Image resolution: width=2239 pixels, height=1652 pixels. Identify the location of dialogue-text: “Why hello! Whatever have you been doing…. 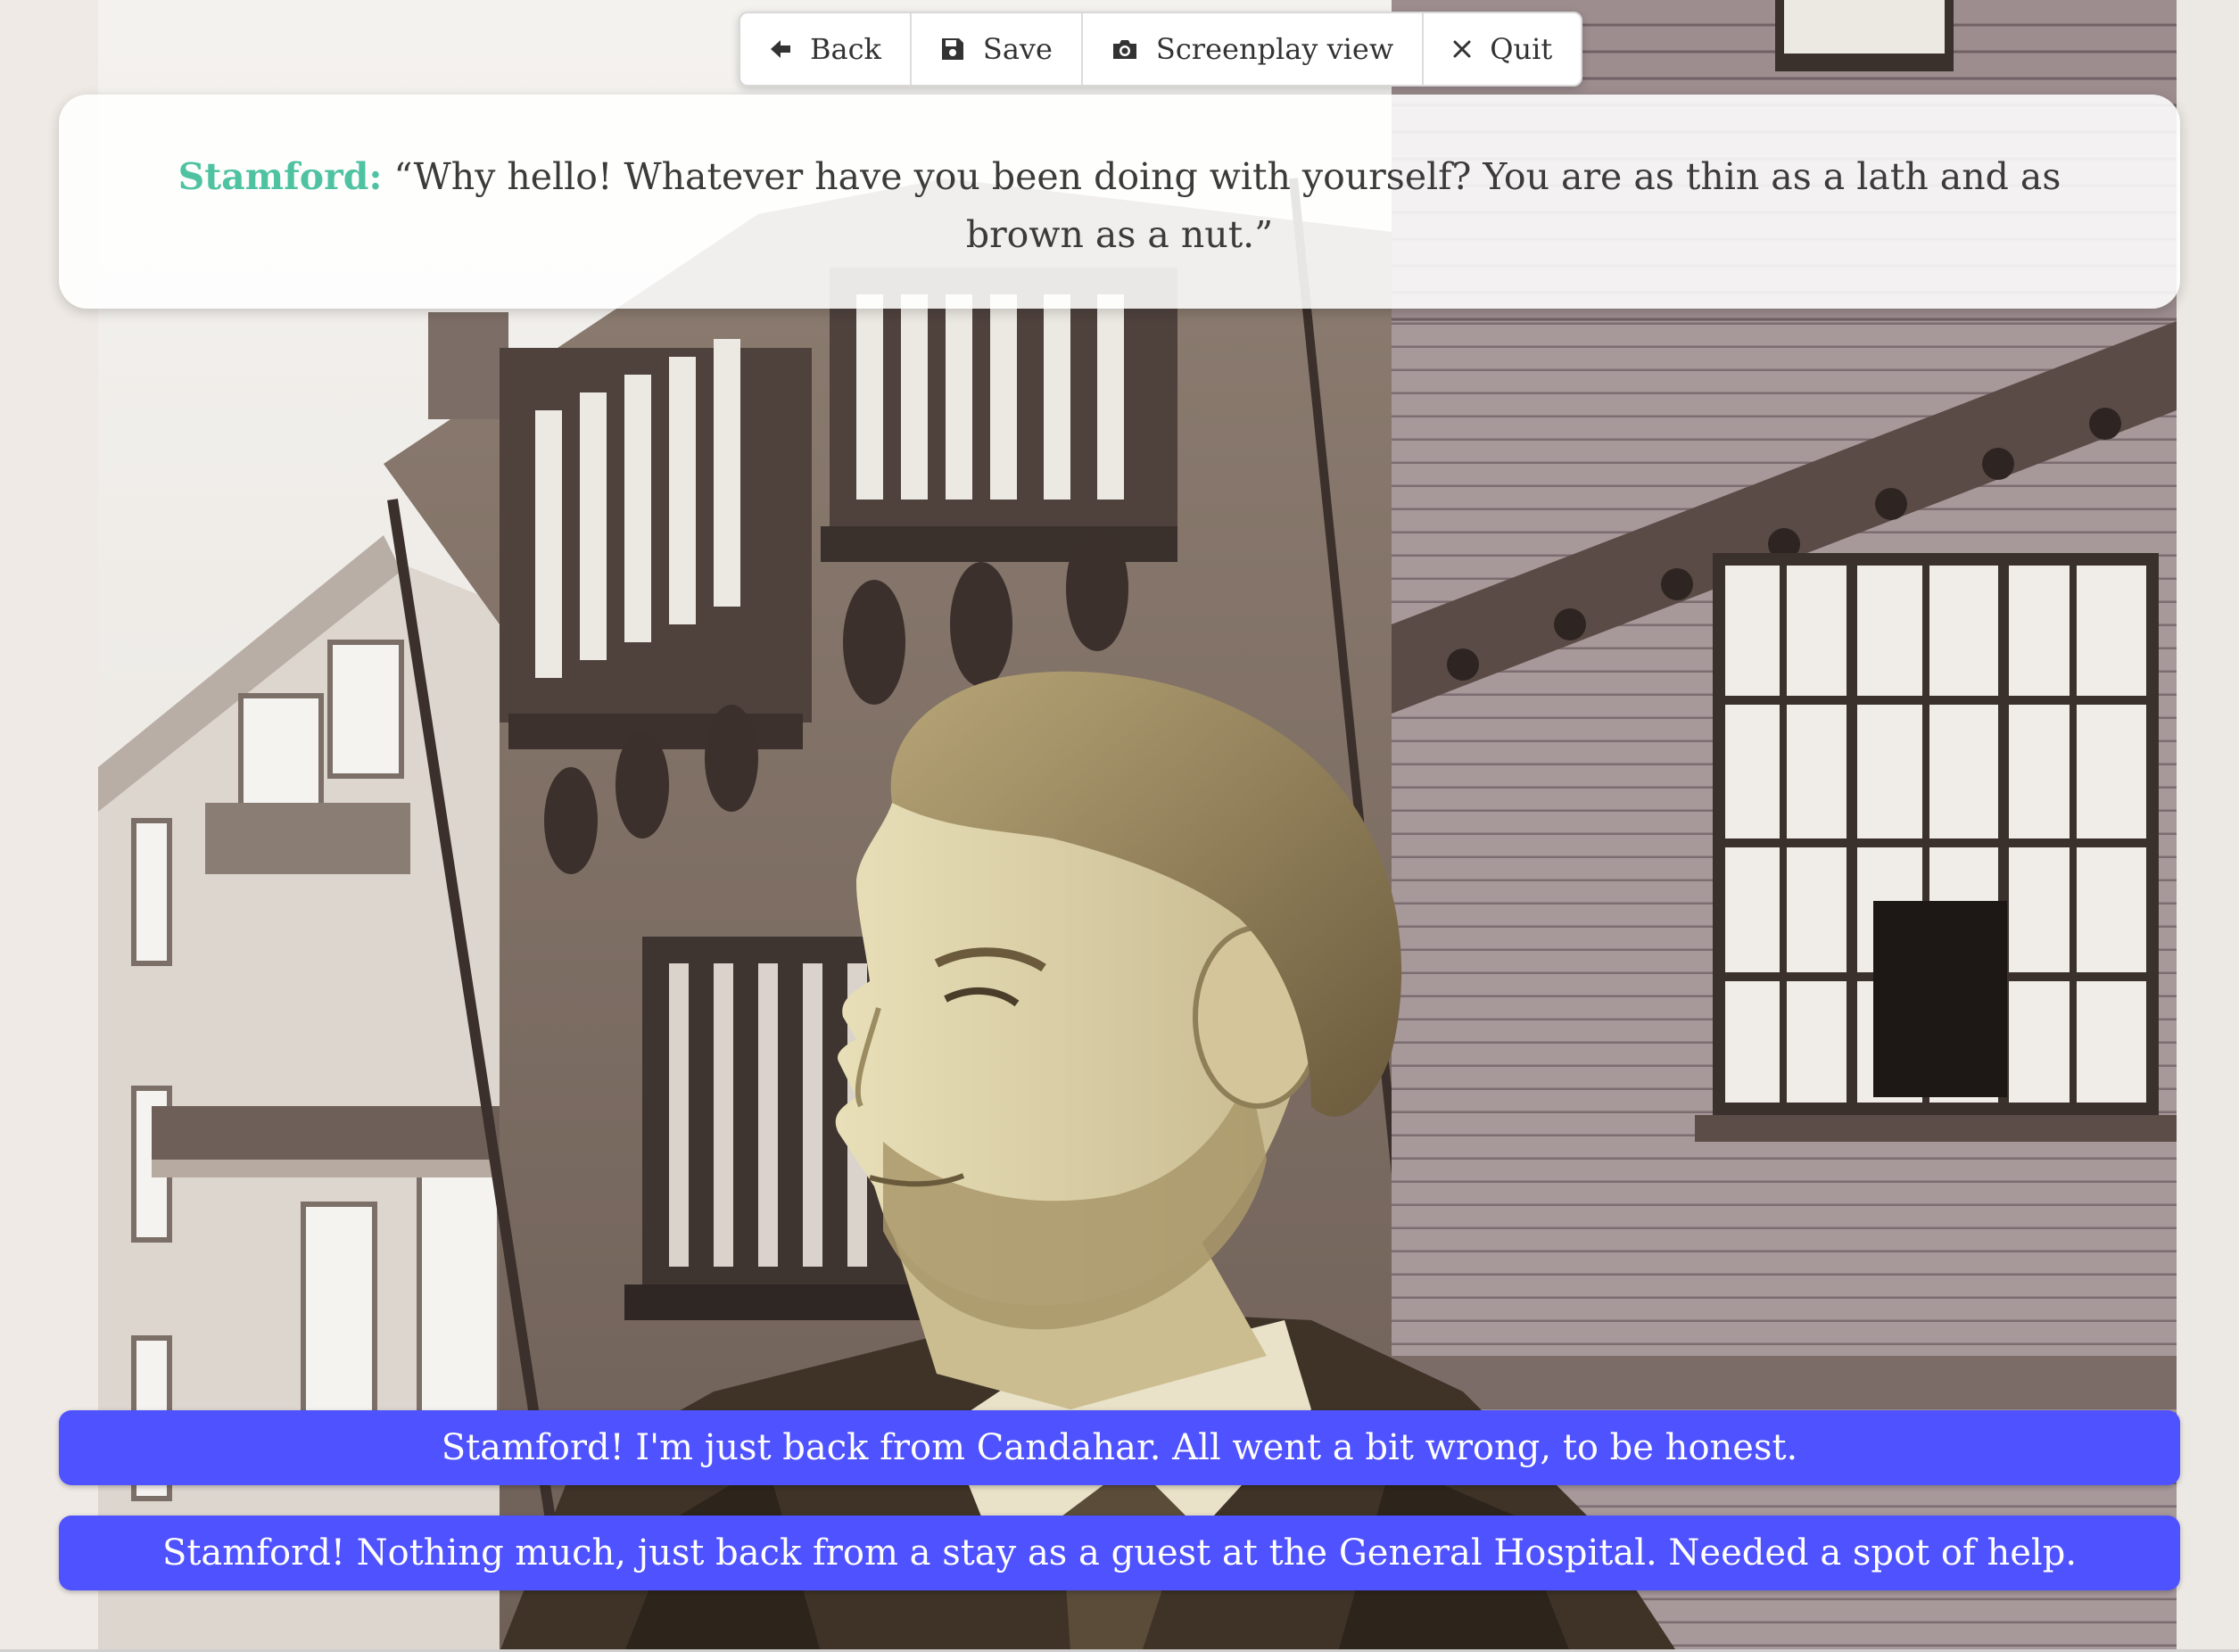
(1227, 205).